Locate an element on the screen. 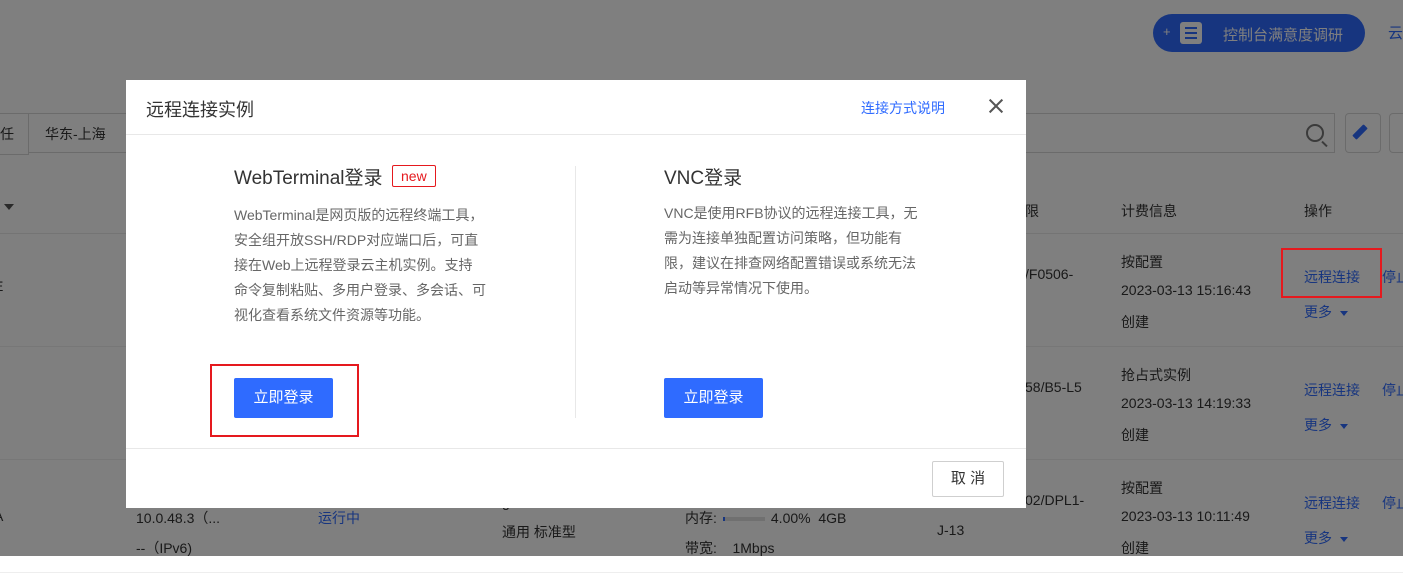  vnc-title: VNC登录 is located at coordinates (703, 178).